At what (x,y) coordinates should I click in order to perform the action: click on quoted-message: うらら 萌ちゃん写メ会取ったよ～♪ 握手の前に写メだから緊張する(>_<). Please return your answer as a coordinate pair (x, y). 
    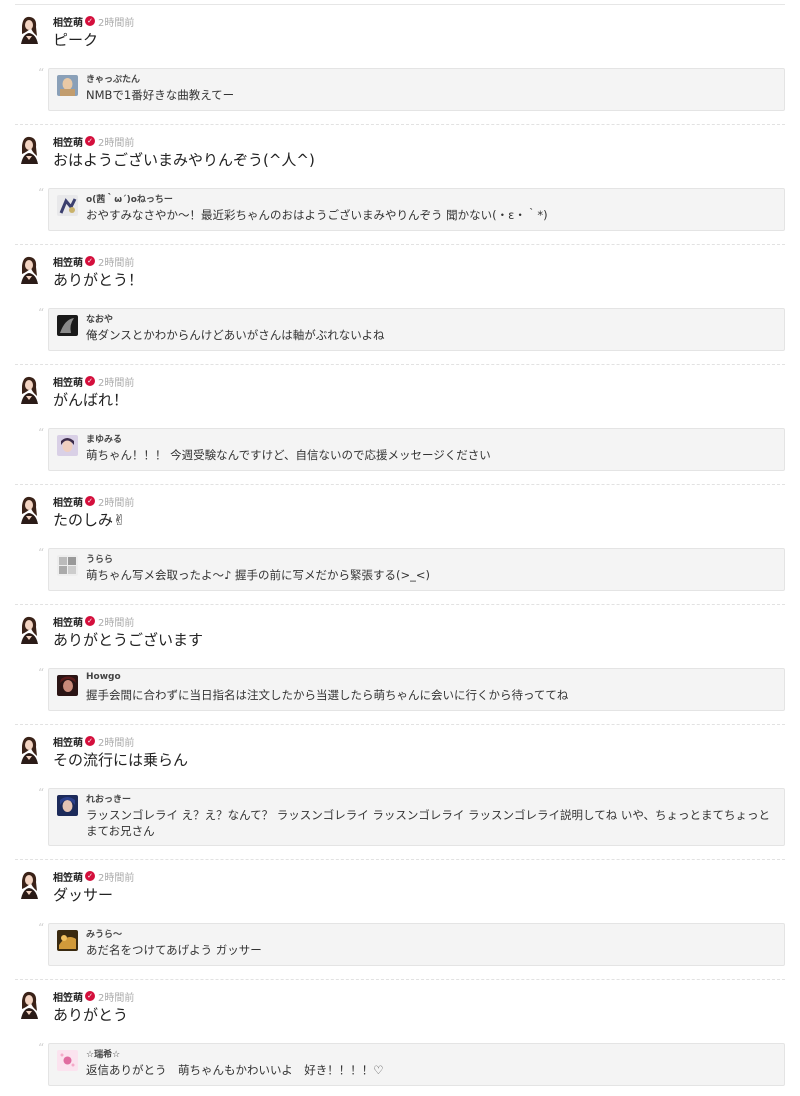
    Looking at the image, I should click on (416, 569).